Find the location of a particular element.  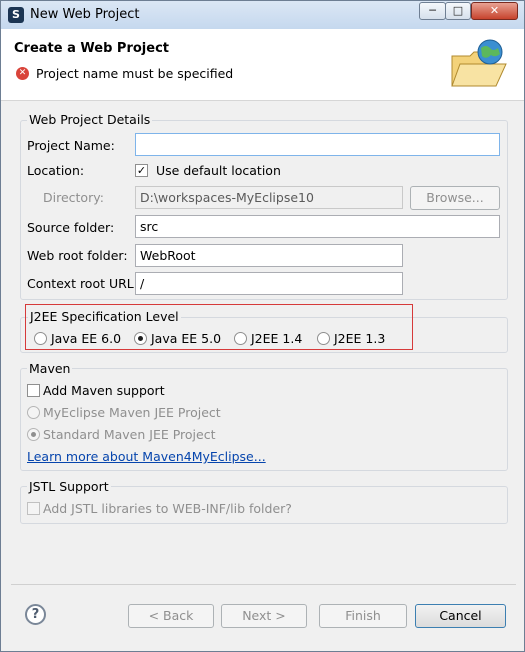

j2ee-1-4-radio is located at coordinates (240, 338).